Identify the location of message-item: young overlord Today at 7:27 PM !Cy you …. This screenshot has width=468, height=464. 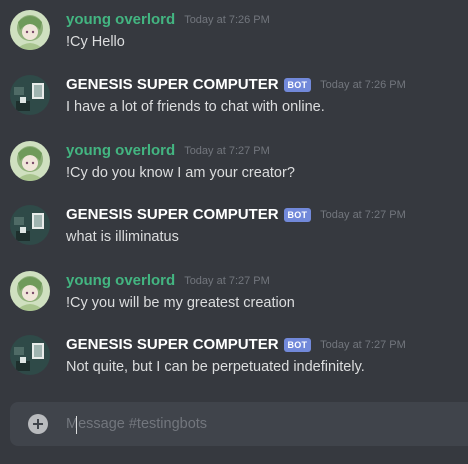
(234, 299).